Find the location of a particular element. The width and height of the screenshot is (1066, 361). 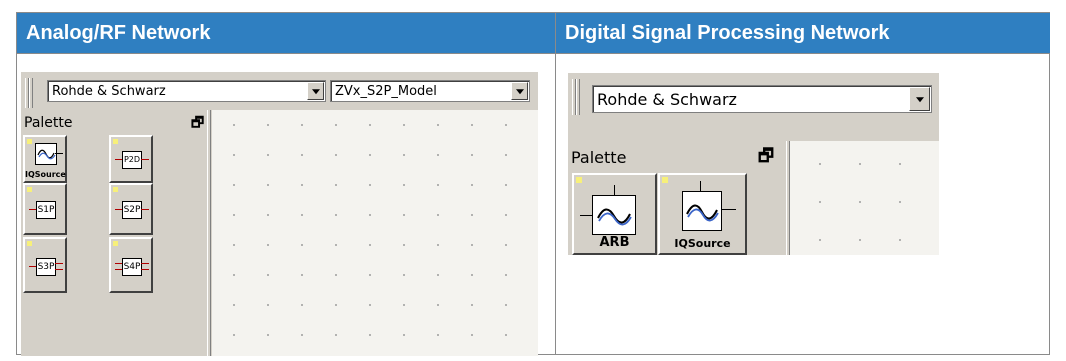

p2d-block-icon: P2D is located at coordinates (132, 160).